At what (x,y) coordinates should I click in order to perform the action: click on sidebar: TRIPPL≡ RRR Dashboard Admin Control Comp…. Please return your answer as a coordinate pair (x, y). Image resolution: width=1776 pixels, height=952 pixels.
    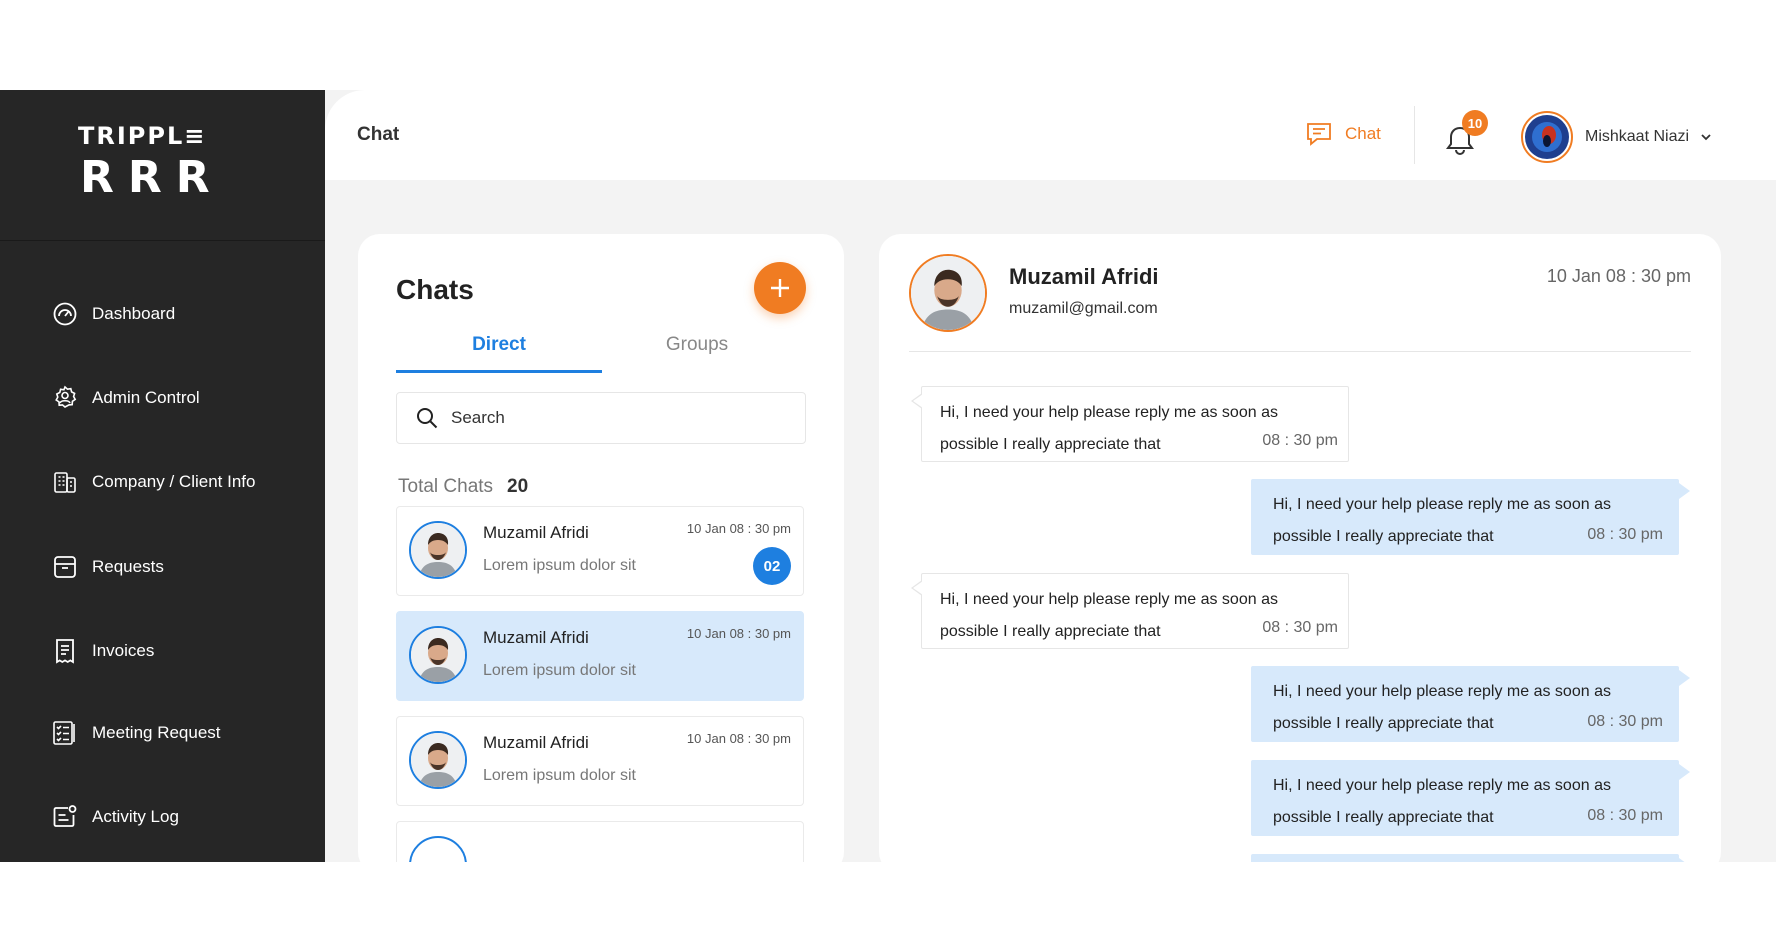
    Looking at the image, I should click on (162, 476).